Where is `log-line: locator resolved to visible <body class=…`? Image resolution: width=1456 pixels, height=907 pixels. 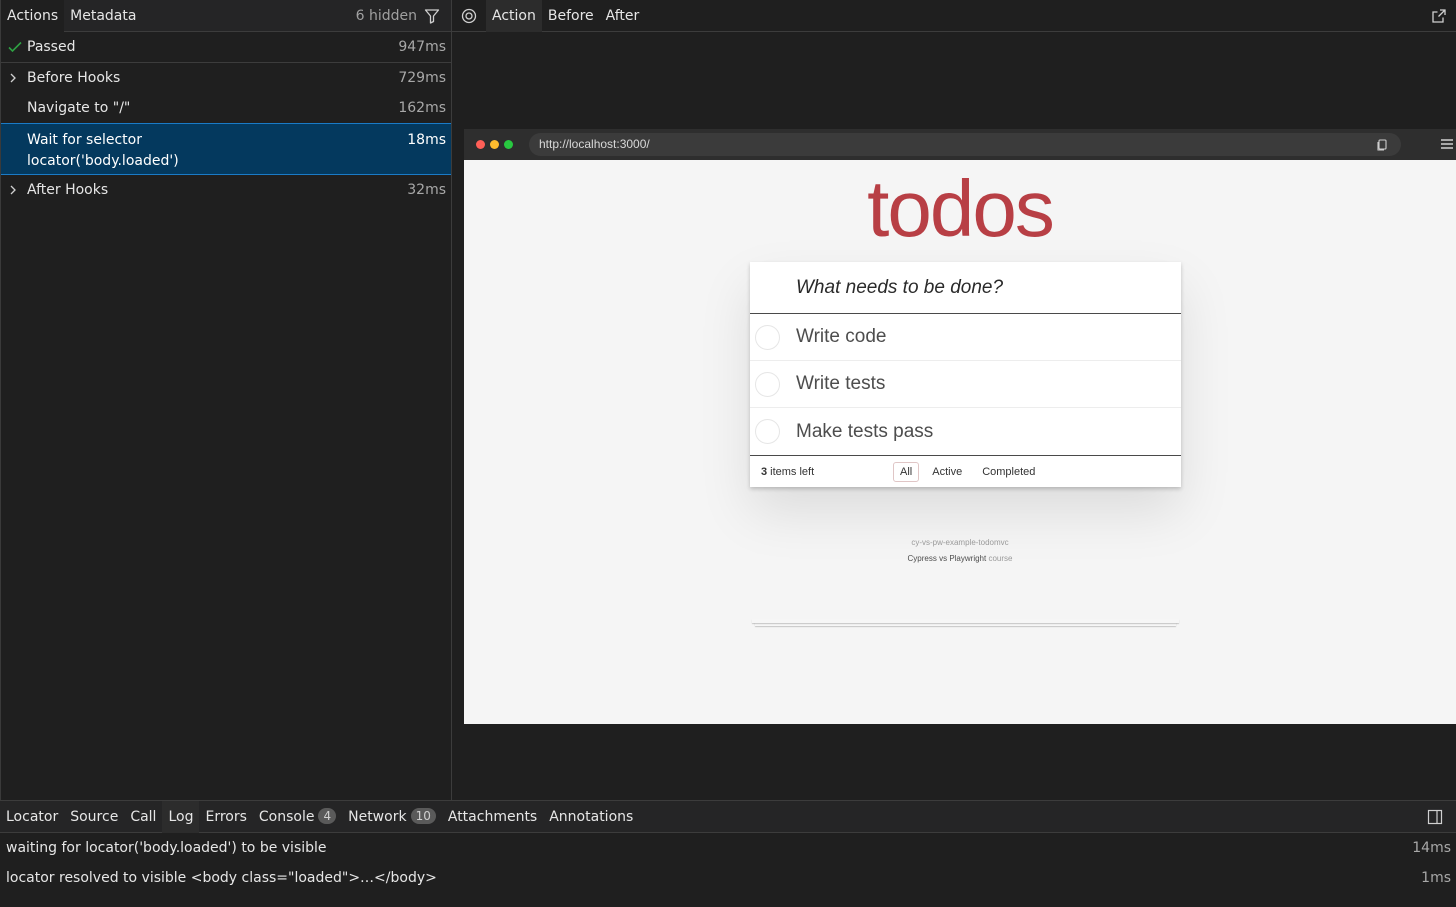
log-line: locator resolved to visible <body class=… is located at coordinates (728, 878).